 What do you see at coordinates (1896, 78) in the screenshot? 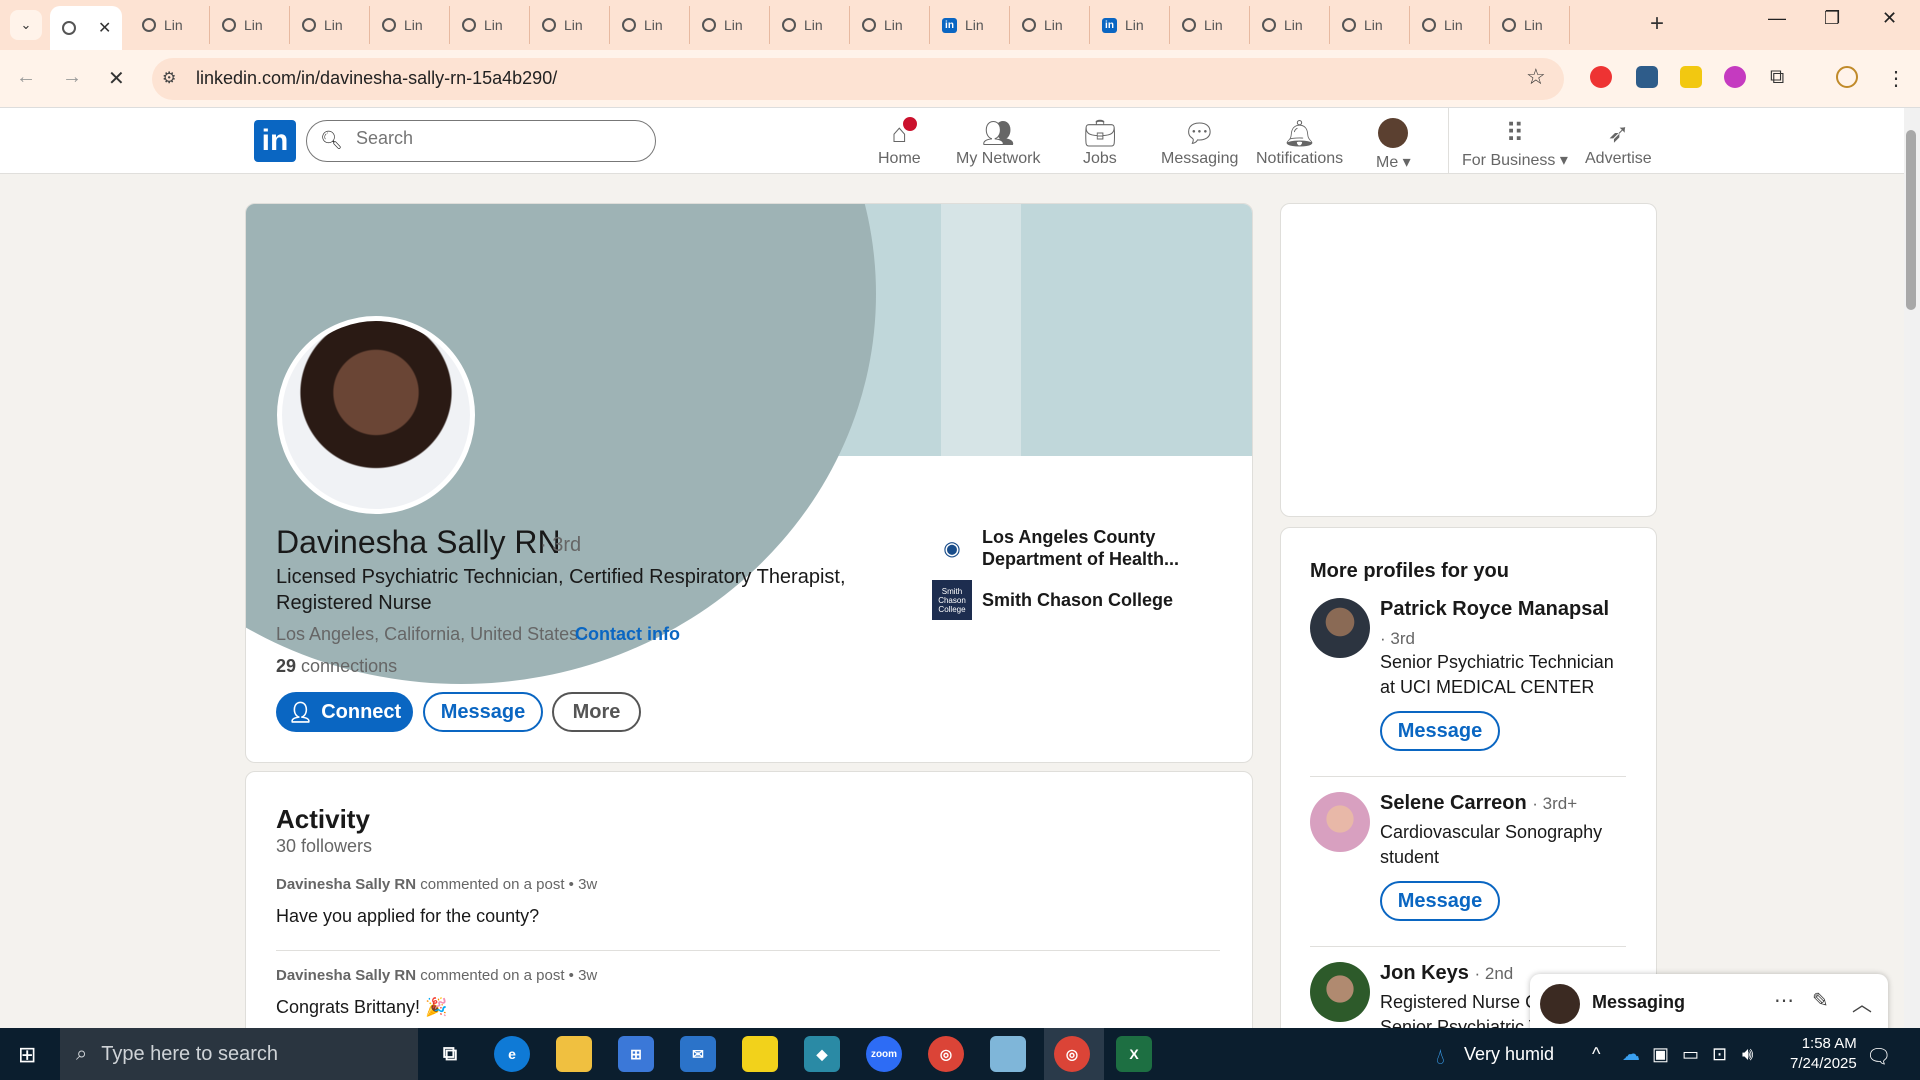
I see `menu-icon: ⋮` at bounding box center [1896, 78].